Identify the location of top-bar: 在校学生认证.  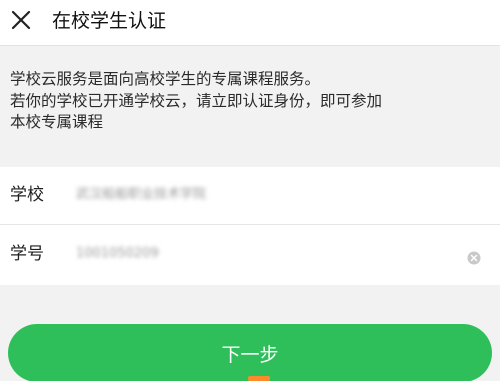
(250, 23).